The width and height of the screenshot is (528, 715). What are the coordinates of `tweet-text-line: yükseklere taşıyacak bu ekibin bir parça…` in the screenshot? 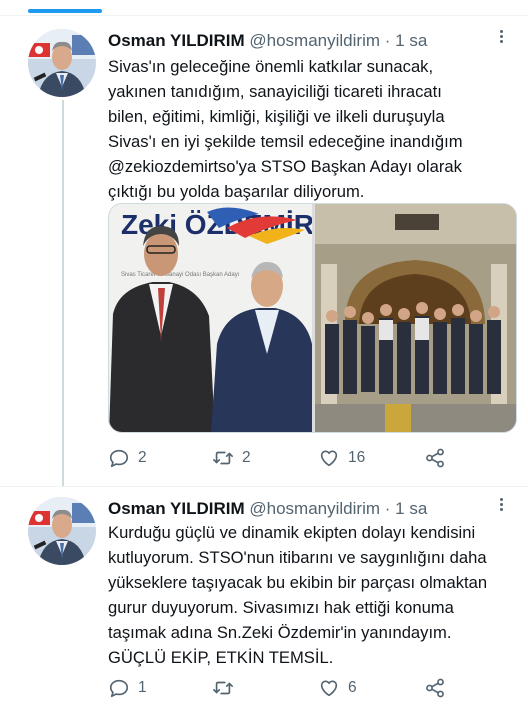 It's located at (298, 582).